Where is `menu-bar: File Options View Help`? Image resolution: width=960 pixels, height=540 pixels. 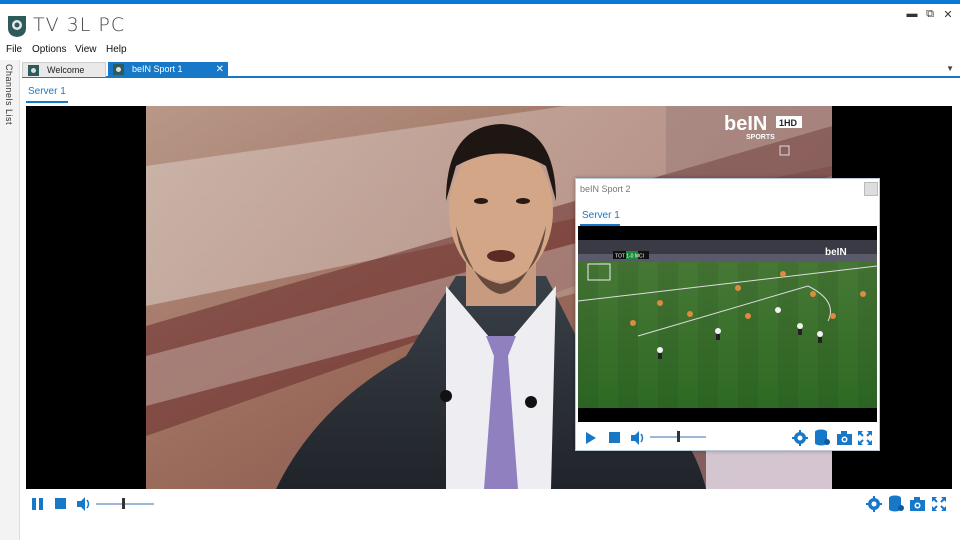
menu-bar: File Options View Help is located at coordinates (480, 50).